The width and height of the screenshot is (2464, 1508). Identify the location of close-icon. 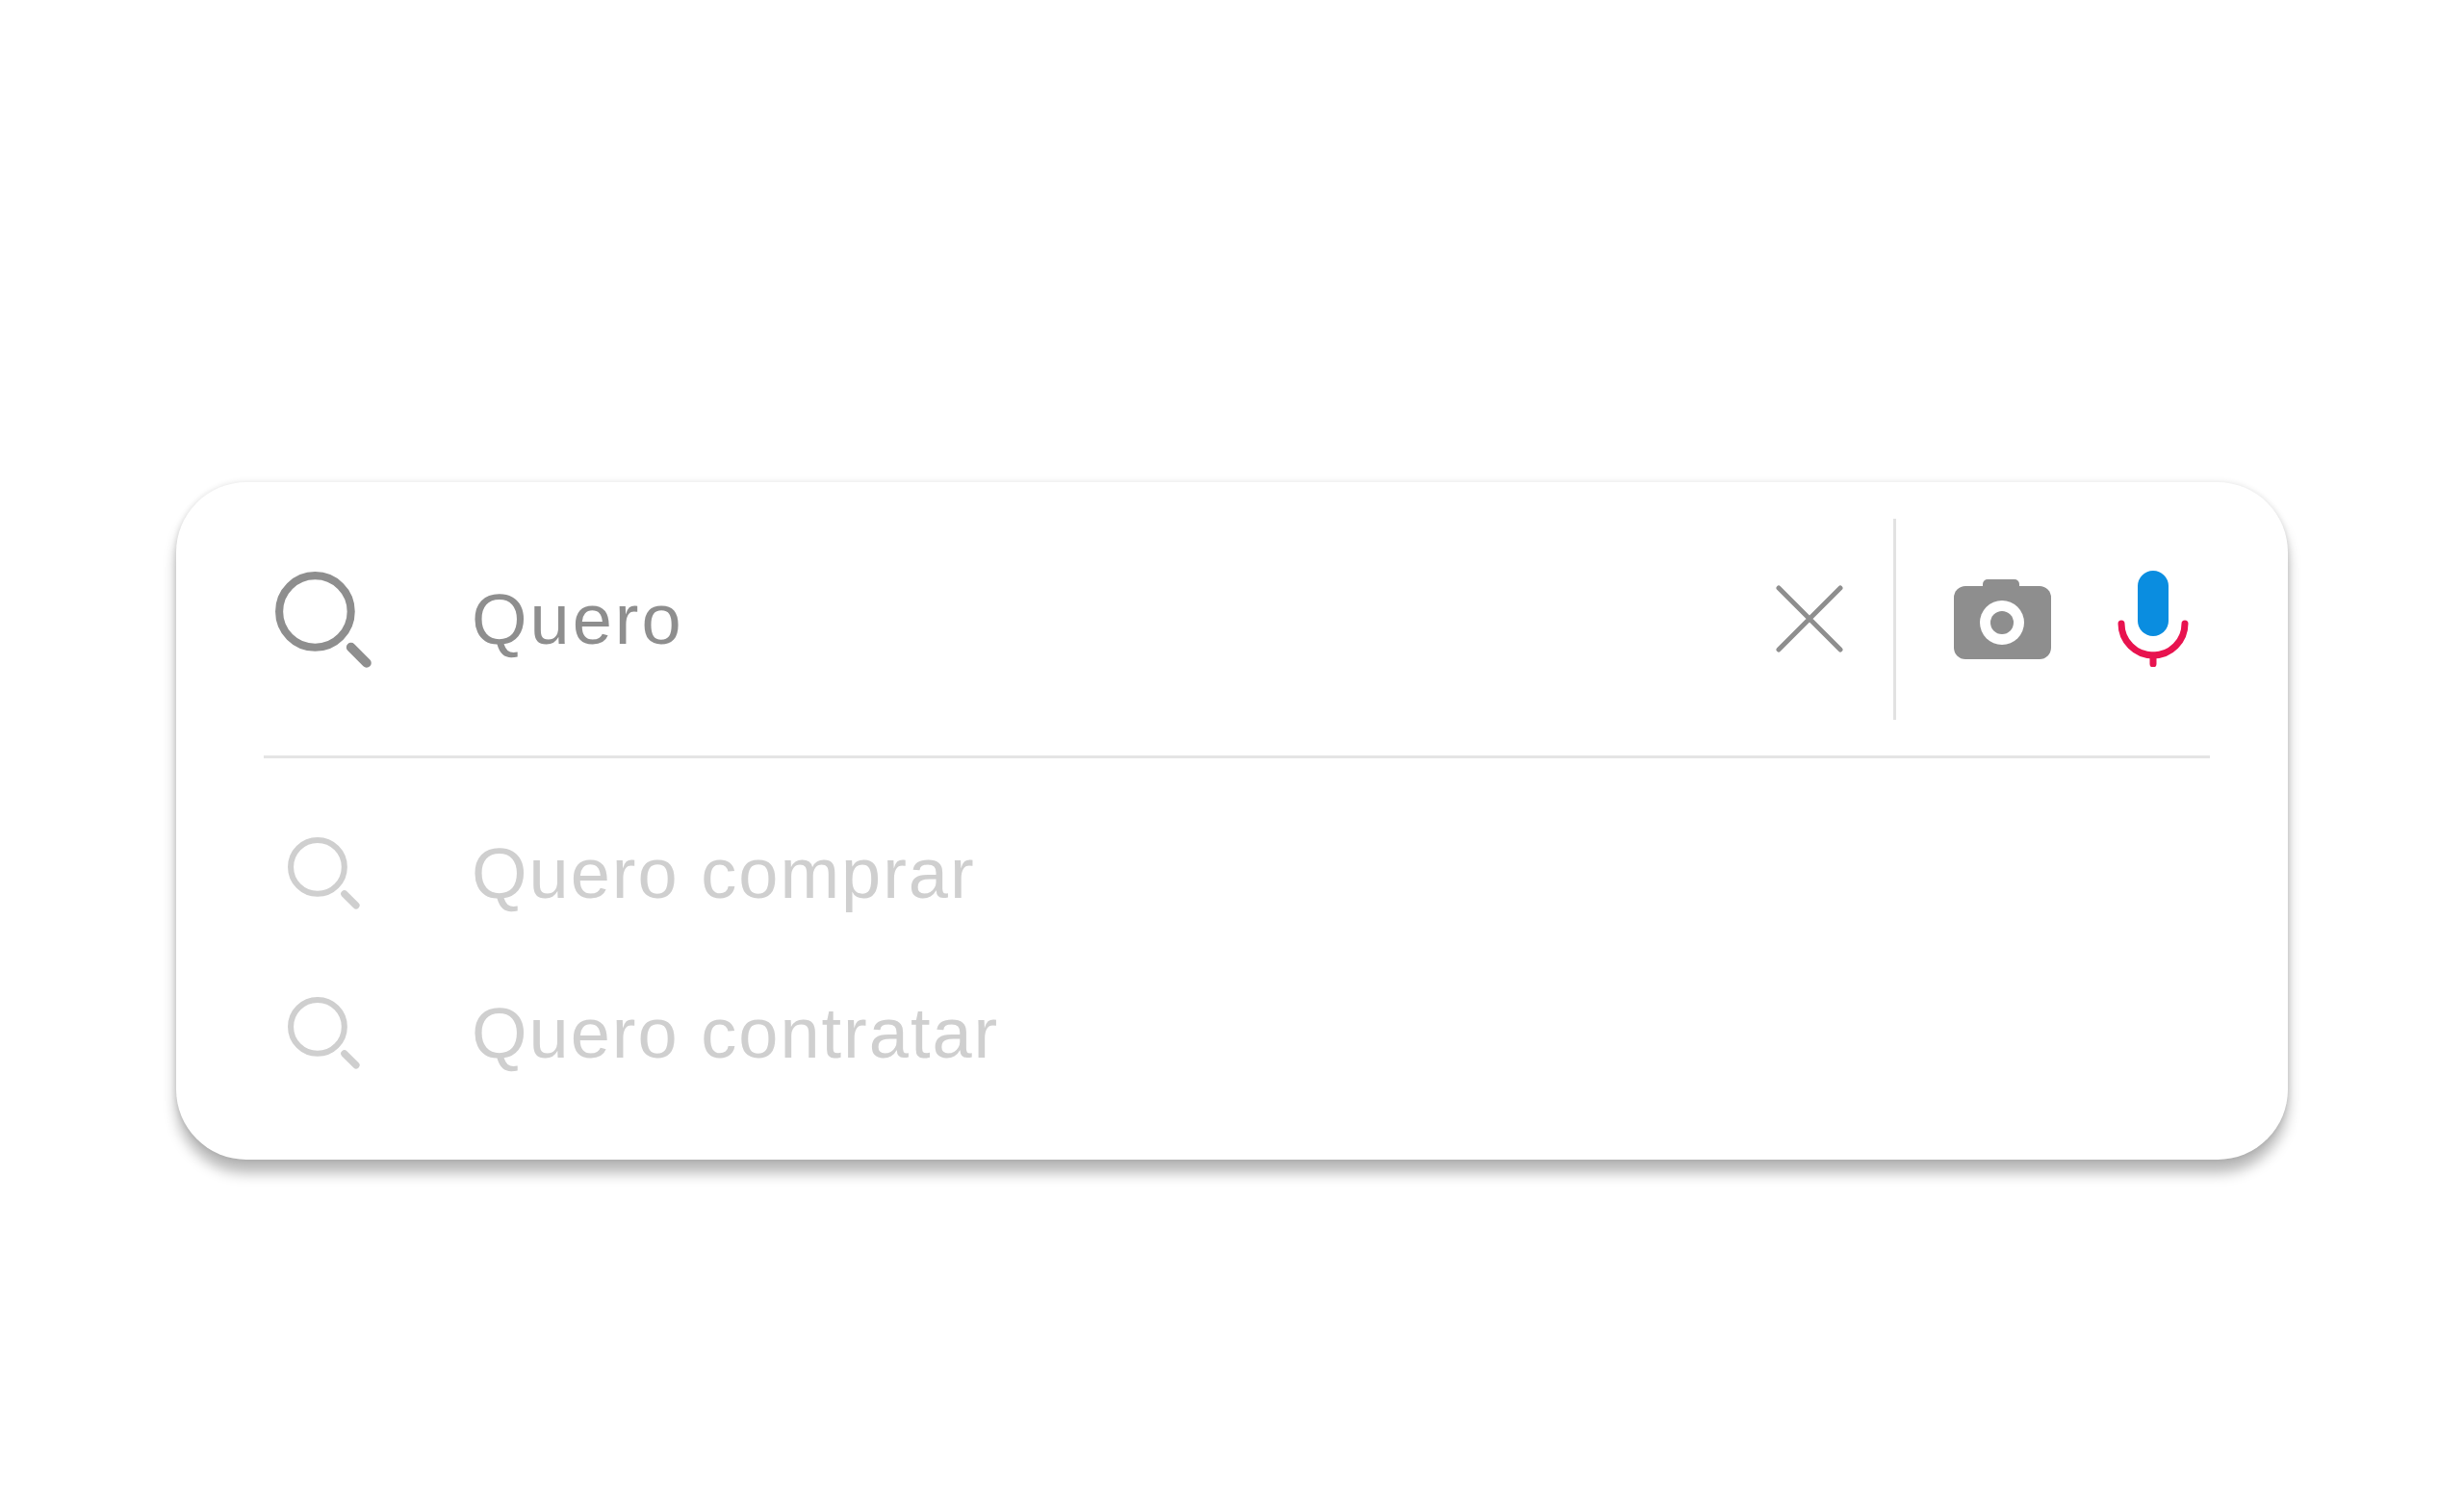
(1809, 618).